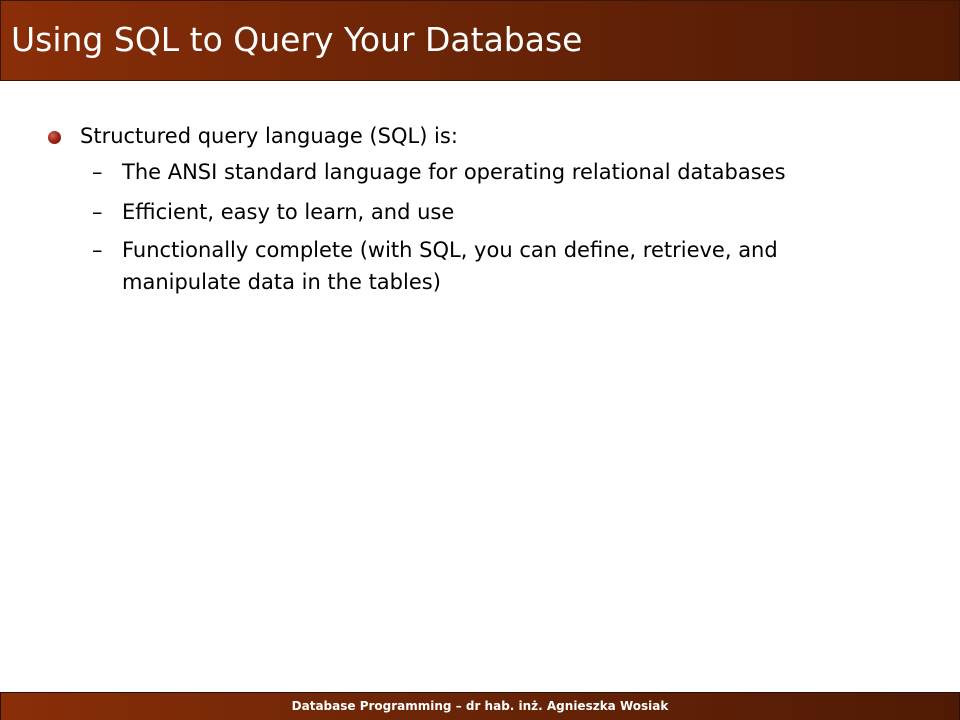  What do you see at coordinates (269, 136) in the screenshot?
I see `bullet-text: Structured query language (SQL) is:` at bounding box center [269, 136].